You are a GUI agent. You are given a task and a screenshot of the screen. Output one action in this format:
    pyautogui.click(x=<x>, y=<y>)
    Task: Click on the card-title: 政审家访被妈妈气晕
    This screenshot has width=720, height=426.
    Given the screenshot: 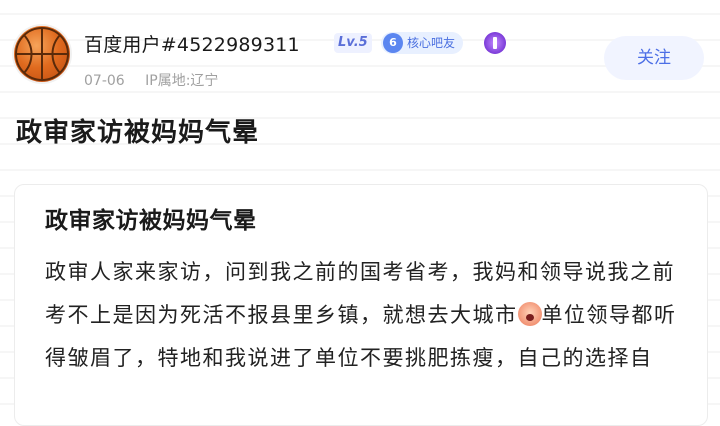 What is the action you would take?
    pyautogui.click(x=151, y=221)
    